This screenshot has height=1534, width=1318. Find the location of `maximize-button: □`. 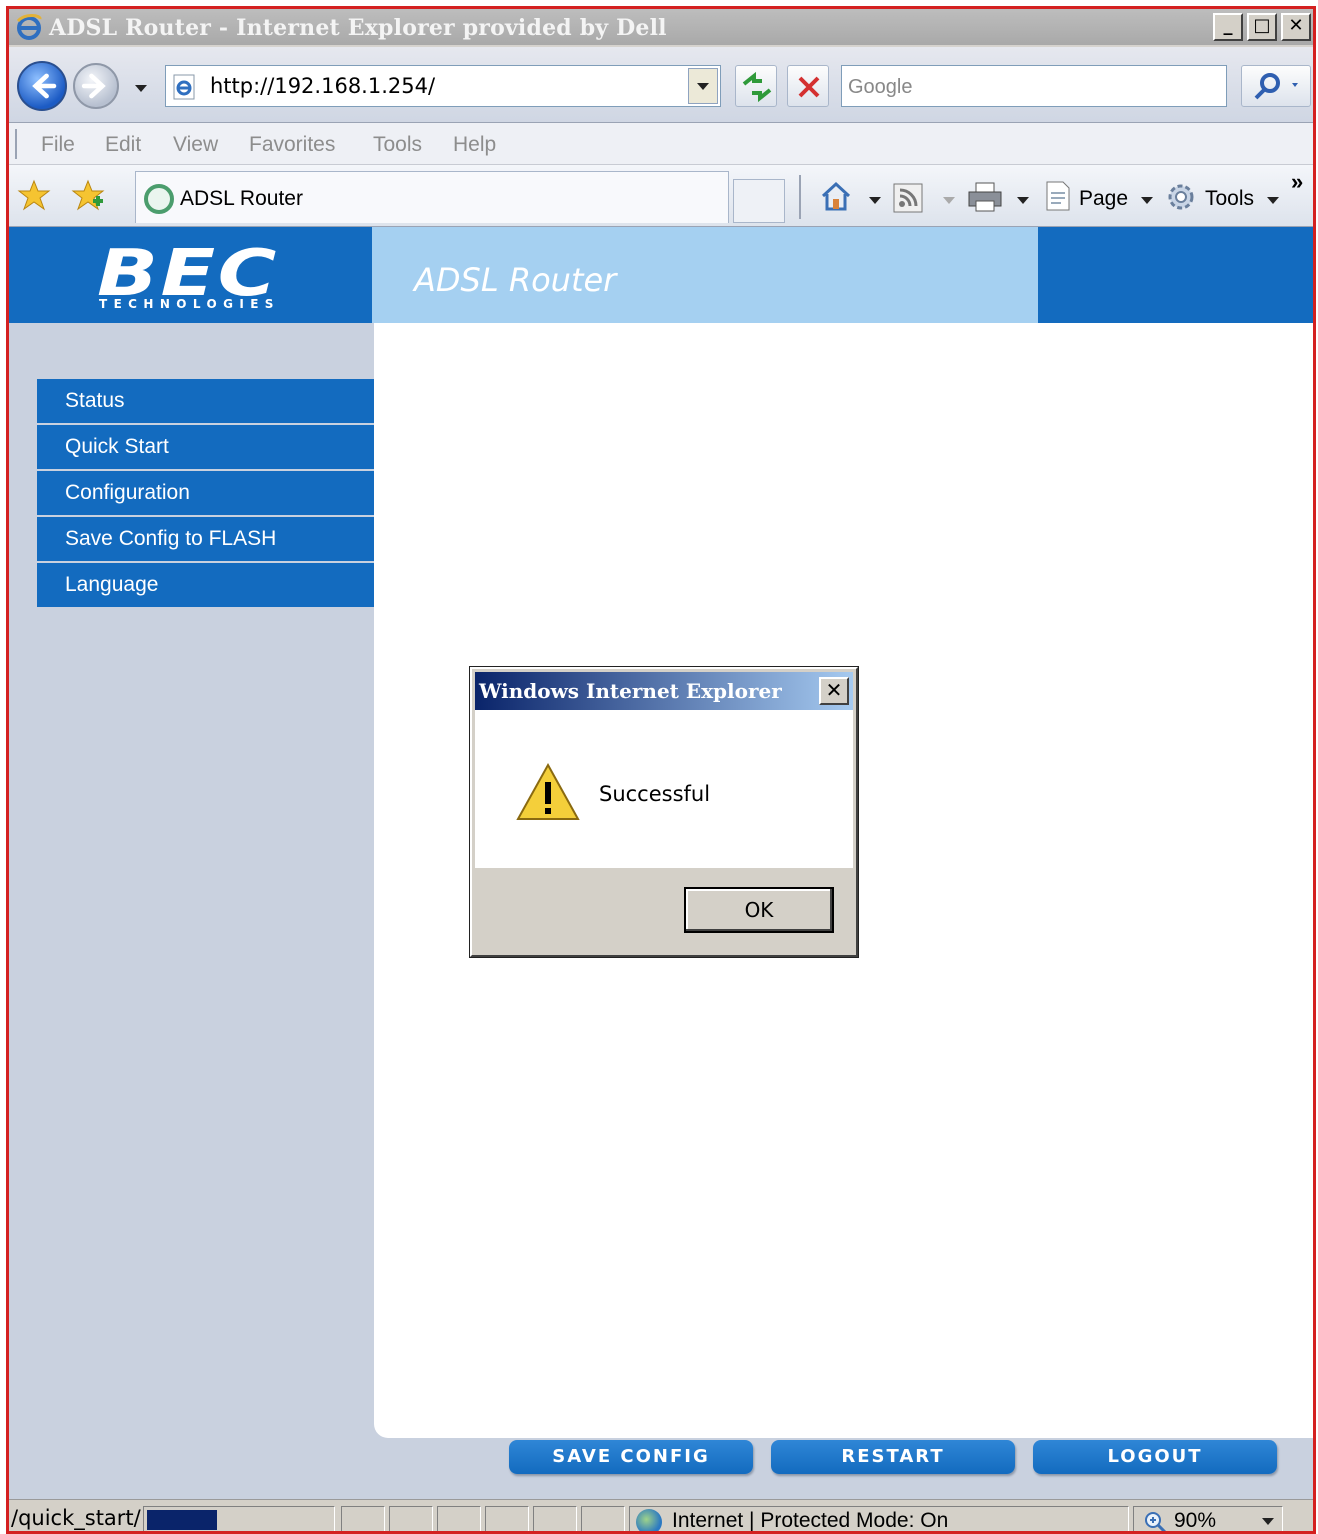

maximize-button: □ is located at coordinates (1262, 27).